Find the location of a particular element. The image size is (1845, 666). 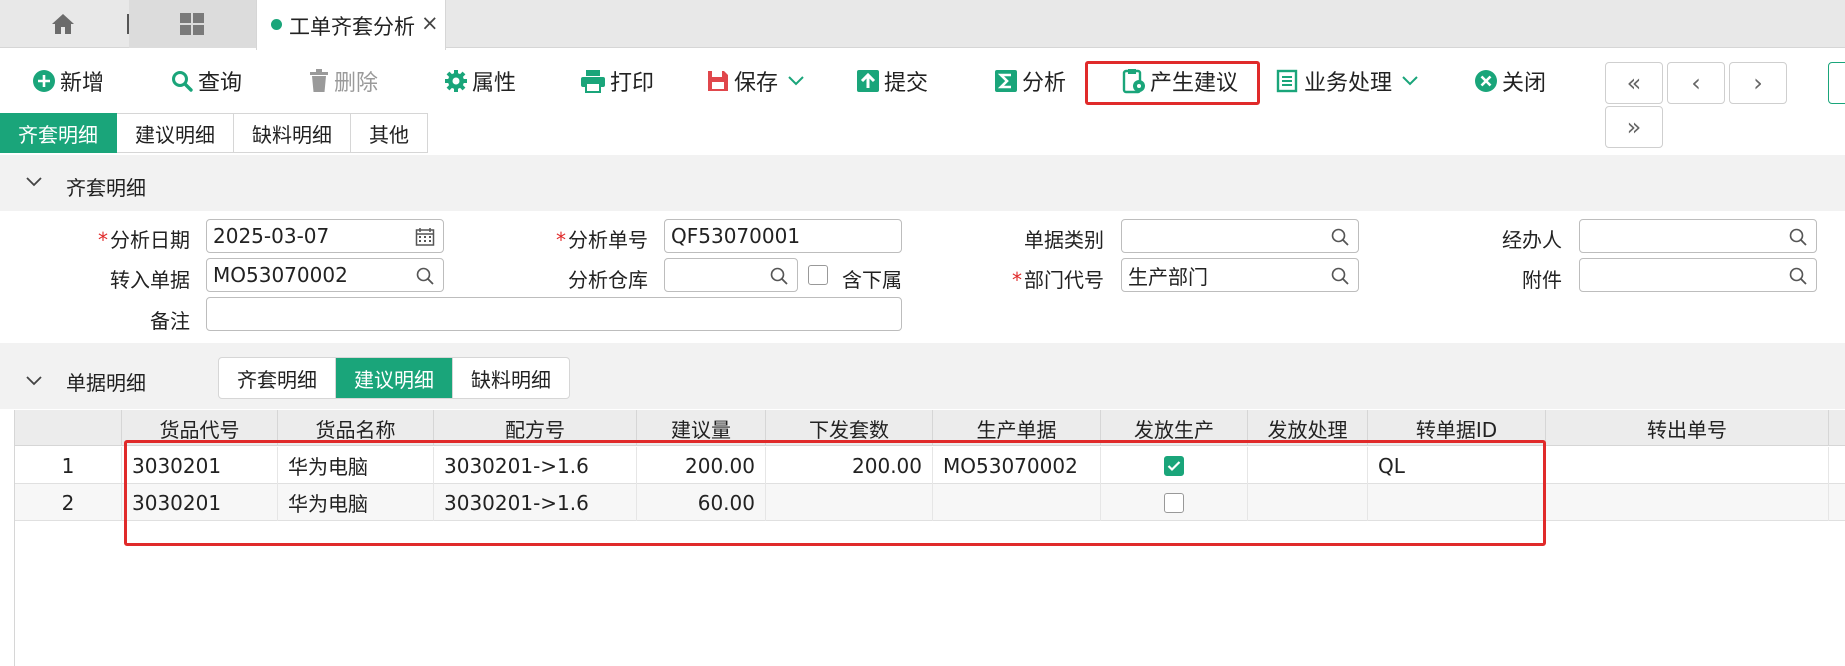

detail-tab-suggestion: 建议明细 is located at coordinates (394, 378).